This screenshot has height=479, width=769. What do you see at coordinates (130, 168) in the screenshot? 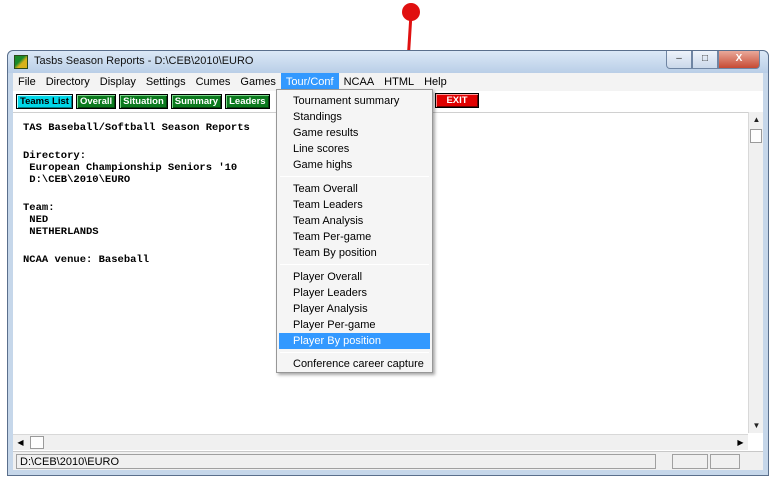
I see `directory-name: European Championship Seniors '10` at bounding box center [130, 168].